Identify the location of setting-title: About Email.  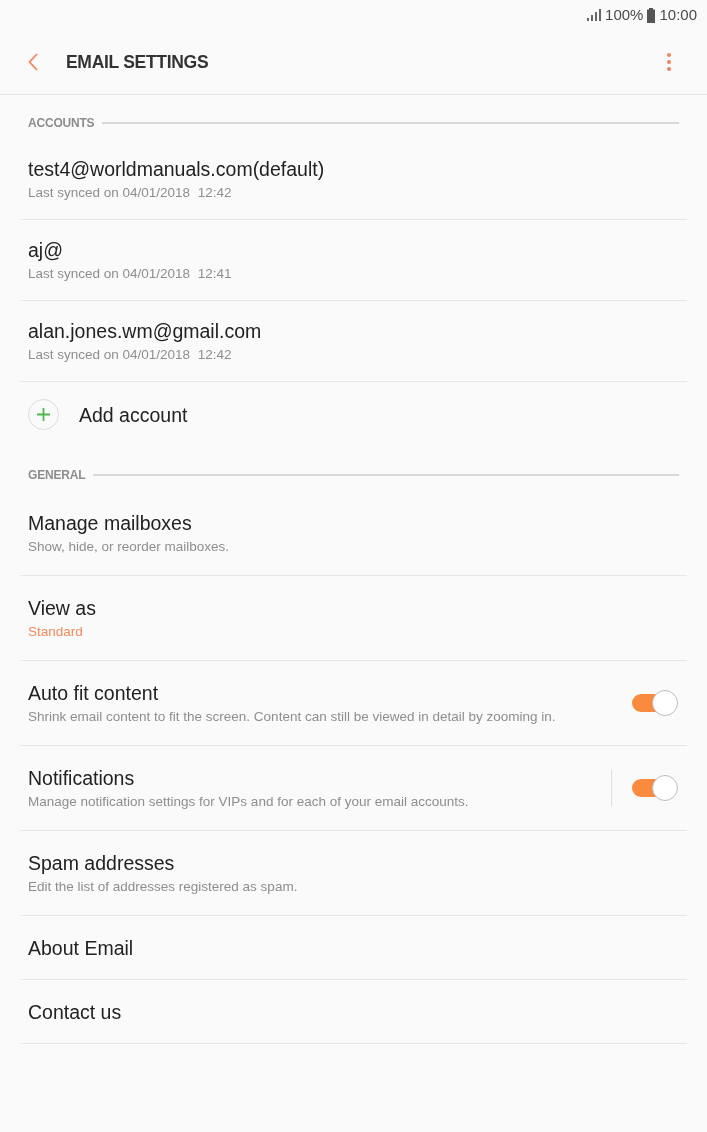
(81, 948).